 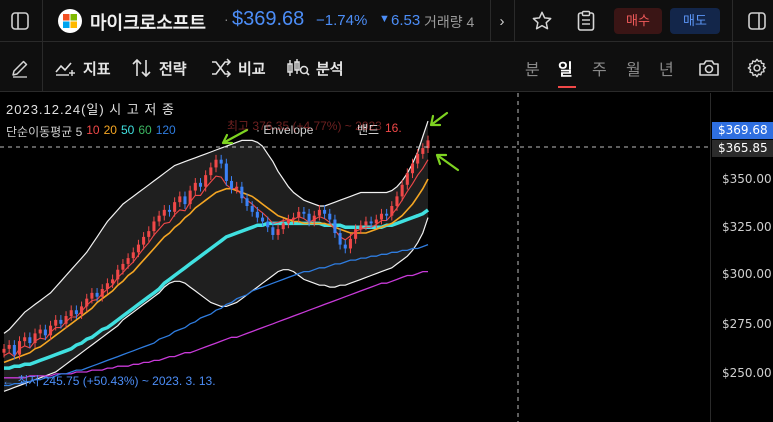 What do you see at coordinates (222, 68) in the screenshot?
I see `compare-icon` at bounding box center [222, 68].